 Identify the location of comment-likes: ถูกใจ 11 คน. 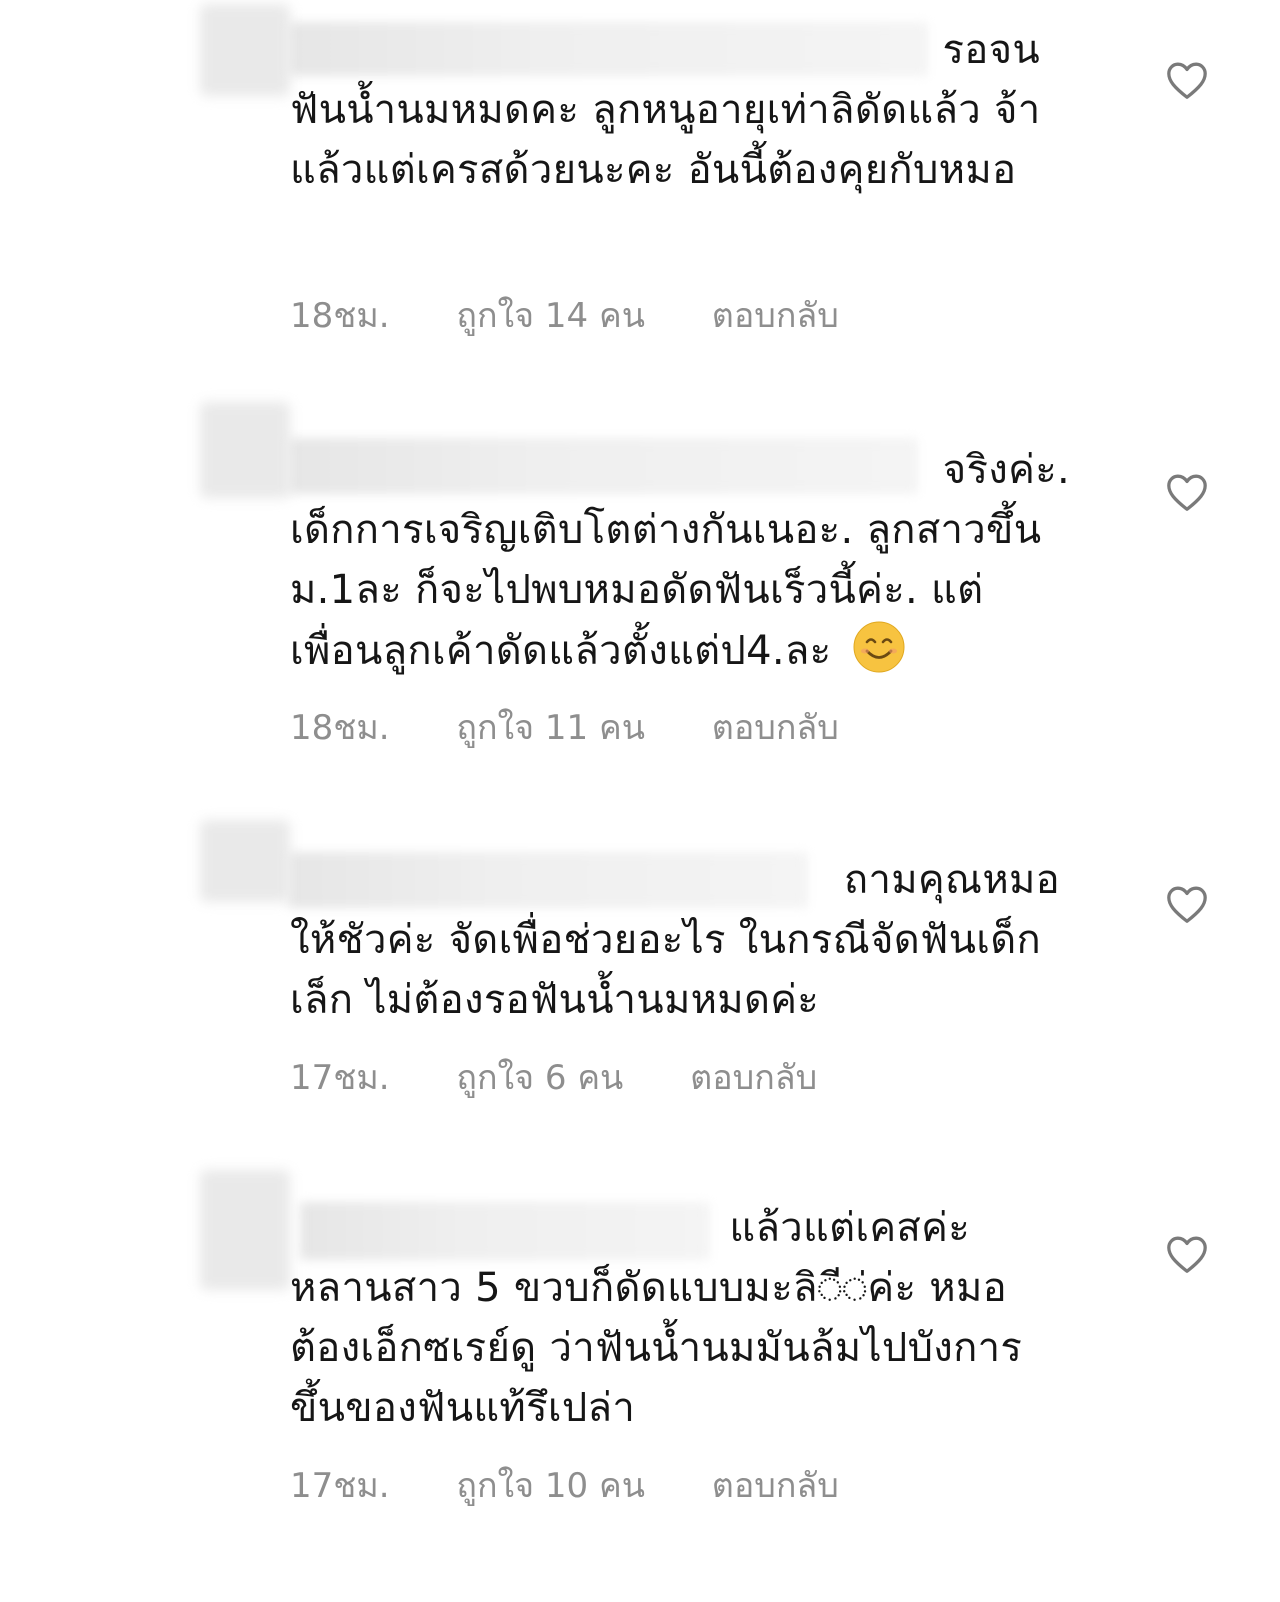
(550, 727).